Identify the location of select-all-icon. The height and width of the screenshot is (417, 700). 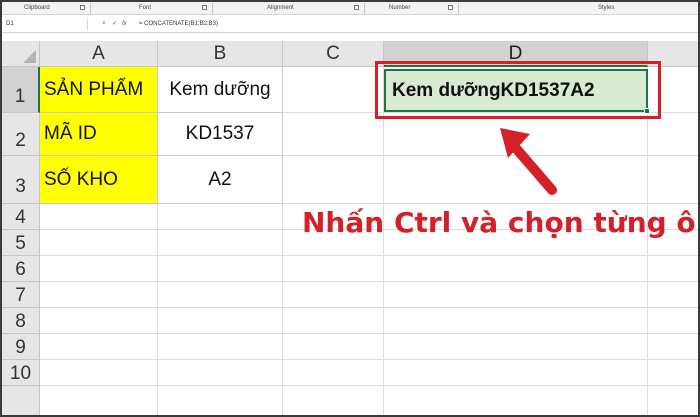
(29, 56).